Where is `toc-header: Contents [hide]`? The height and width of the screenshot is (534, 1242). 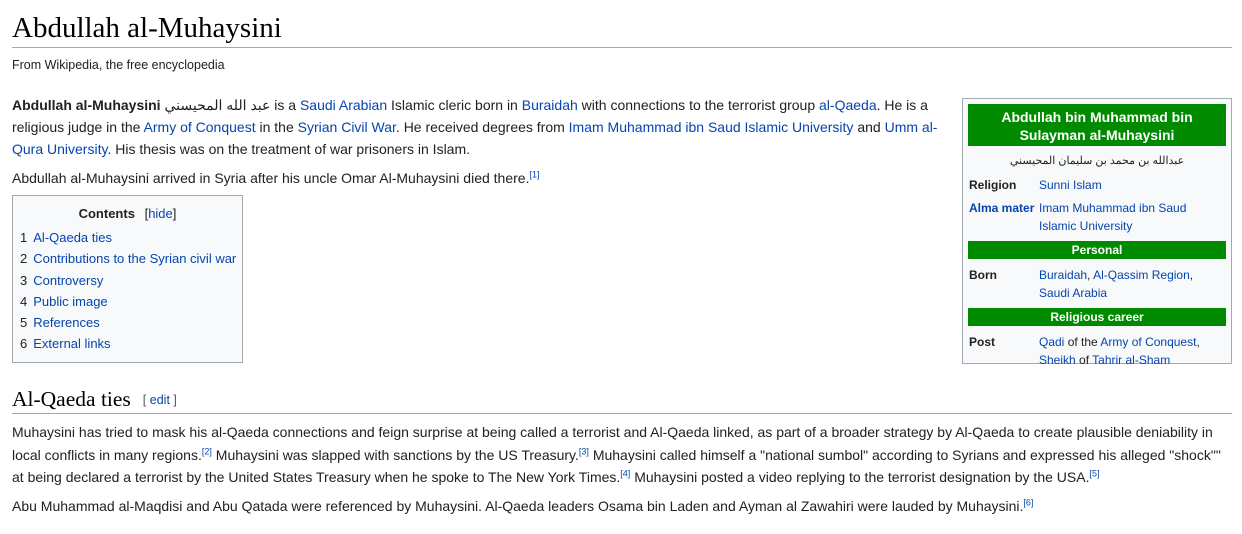
toc-header: Contents [hide] is located at coordinates (127, 213).